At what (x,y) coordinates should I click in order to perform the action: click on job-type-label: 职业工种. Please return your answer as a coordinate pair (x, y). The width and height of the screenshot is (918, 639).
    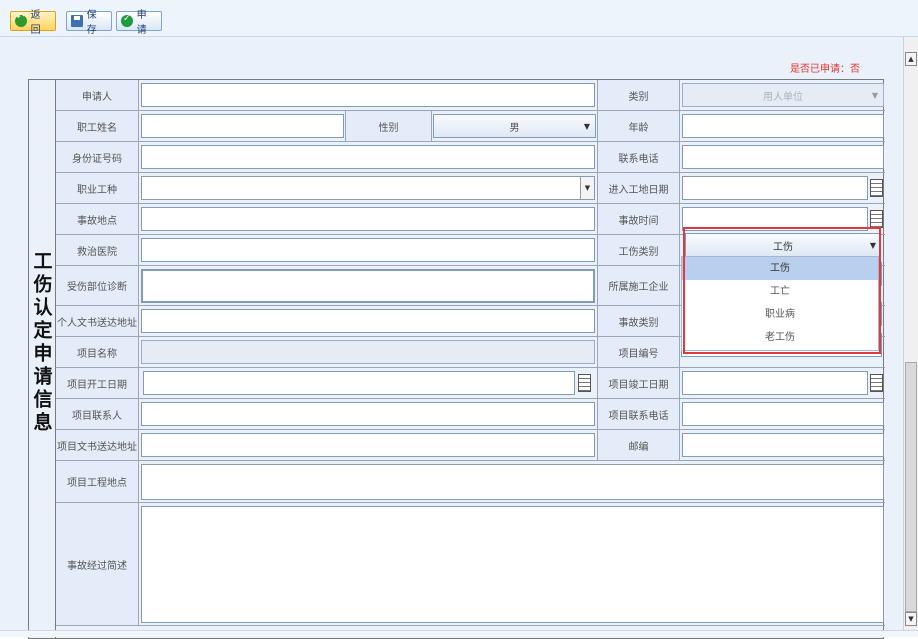
    Looking at the image, I should click on (97, 188).